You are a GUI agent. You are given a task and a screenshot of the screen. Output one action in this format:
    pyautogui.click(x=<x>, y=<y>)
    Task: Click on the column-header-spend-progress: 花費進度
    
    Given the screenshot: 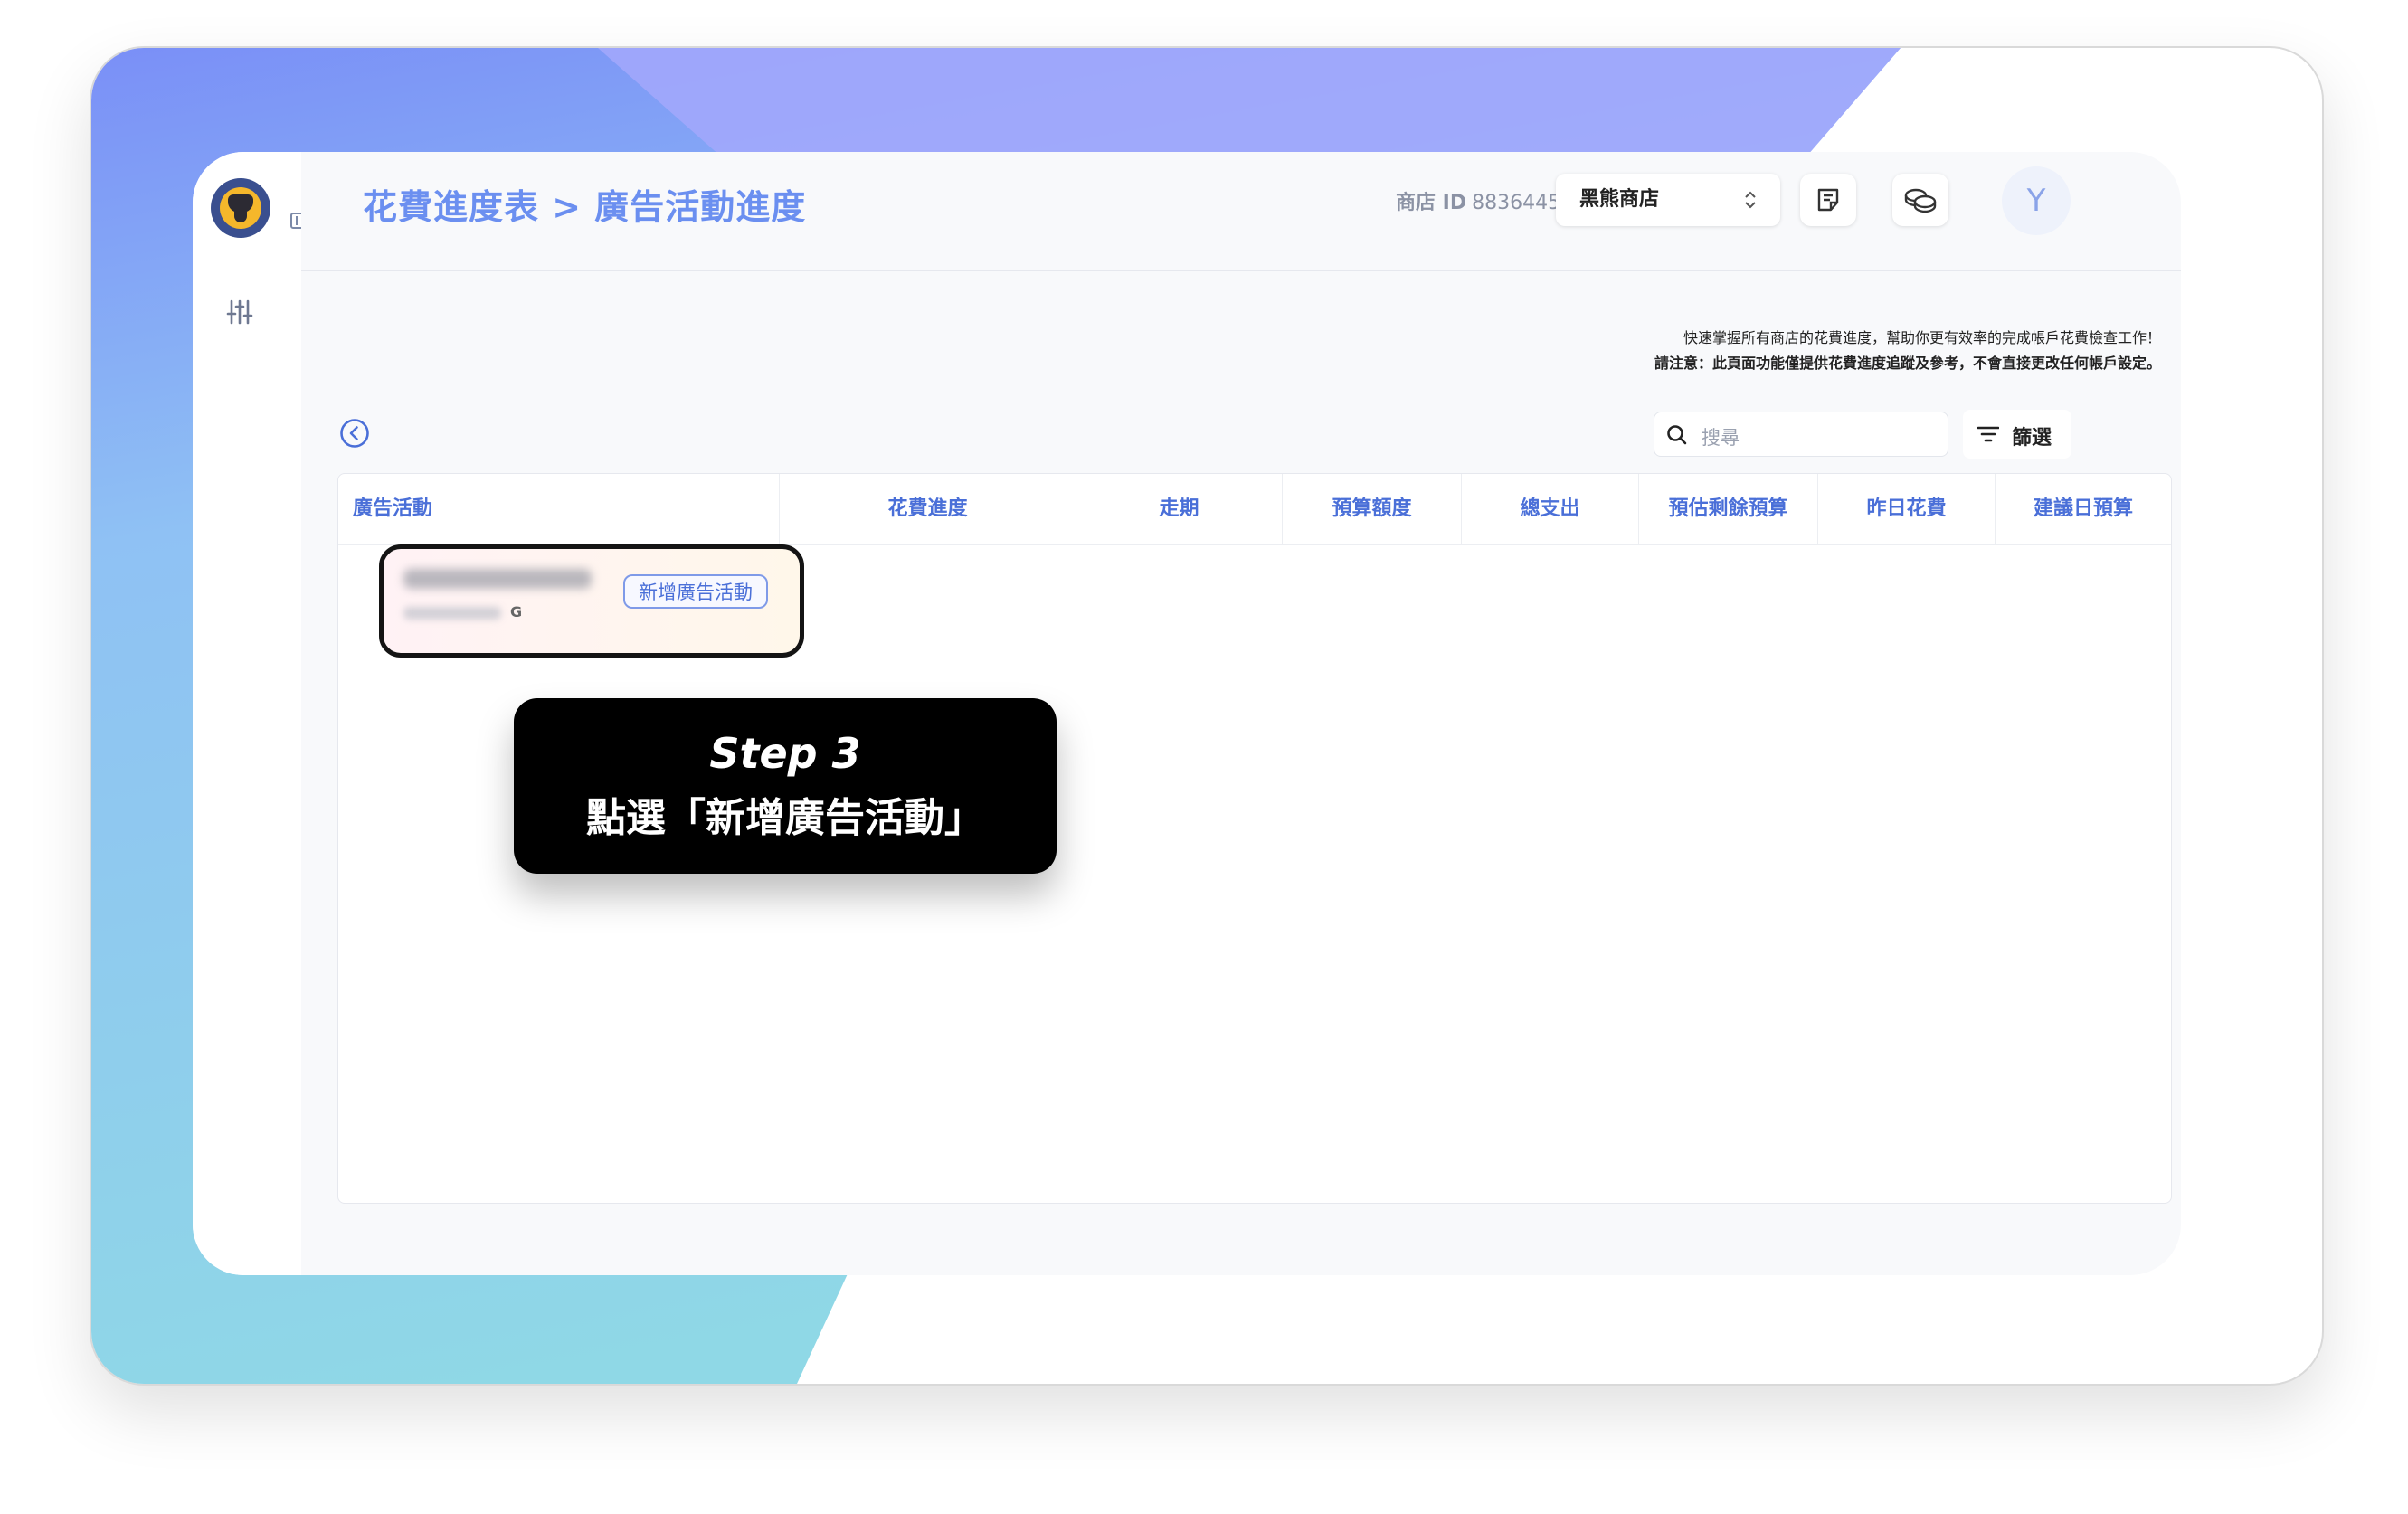 What is the action you would take?
    pyautogui.click(x=928, y=509)
    